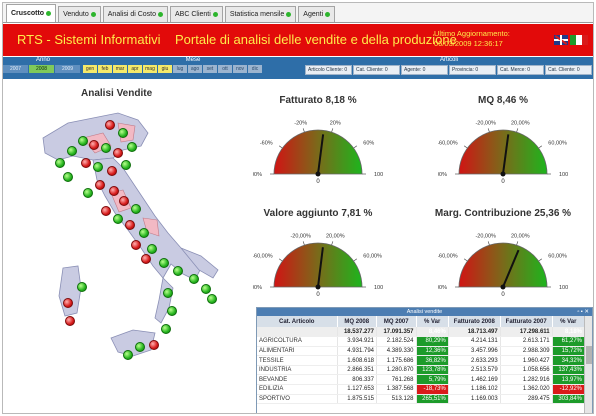  I want to click on column-header: MQ 2007, so click(396, 321).